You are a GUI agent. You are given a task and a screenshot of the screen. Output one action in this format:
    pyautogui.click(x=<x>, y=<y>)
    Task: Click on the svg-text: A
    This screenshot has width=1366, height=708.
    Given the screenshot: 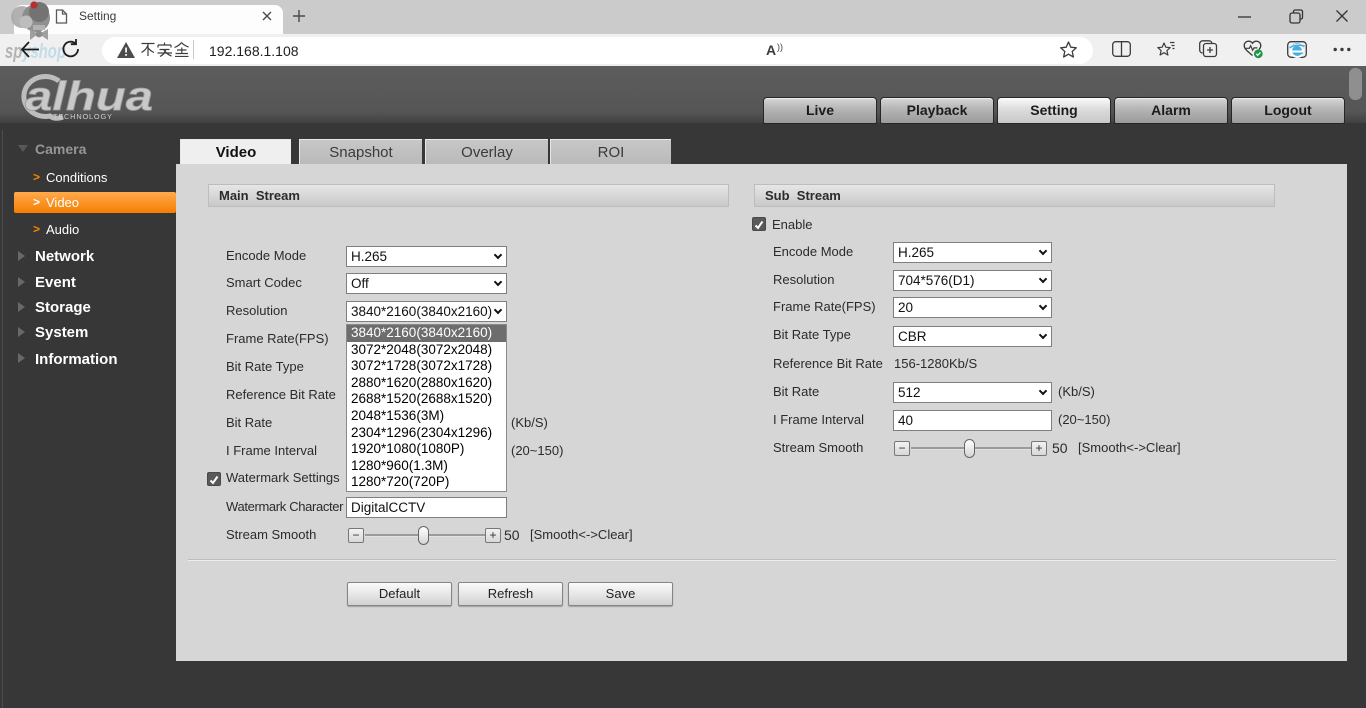 What is the action you would take?
    pyautogui.click(x=771, y=50)
    